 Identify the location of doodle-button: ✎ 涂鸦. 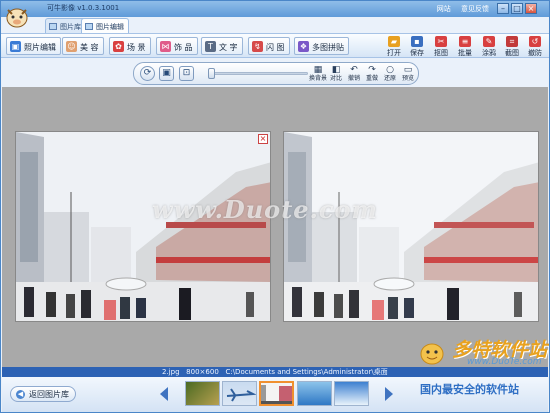
(489, 47).